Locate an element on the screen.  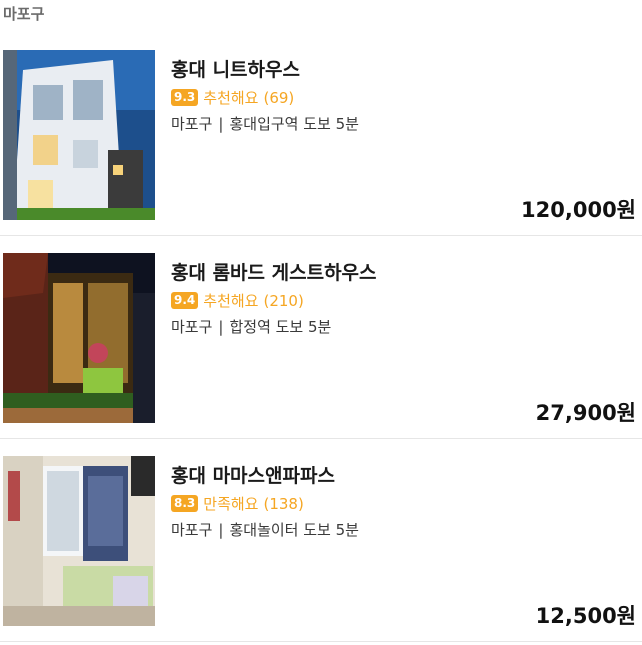
review-count: (138) is located at coordinates (283, 503).